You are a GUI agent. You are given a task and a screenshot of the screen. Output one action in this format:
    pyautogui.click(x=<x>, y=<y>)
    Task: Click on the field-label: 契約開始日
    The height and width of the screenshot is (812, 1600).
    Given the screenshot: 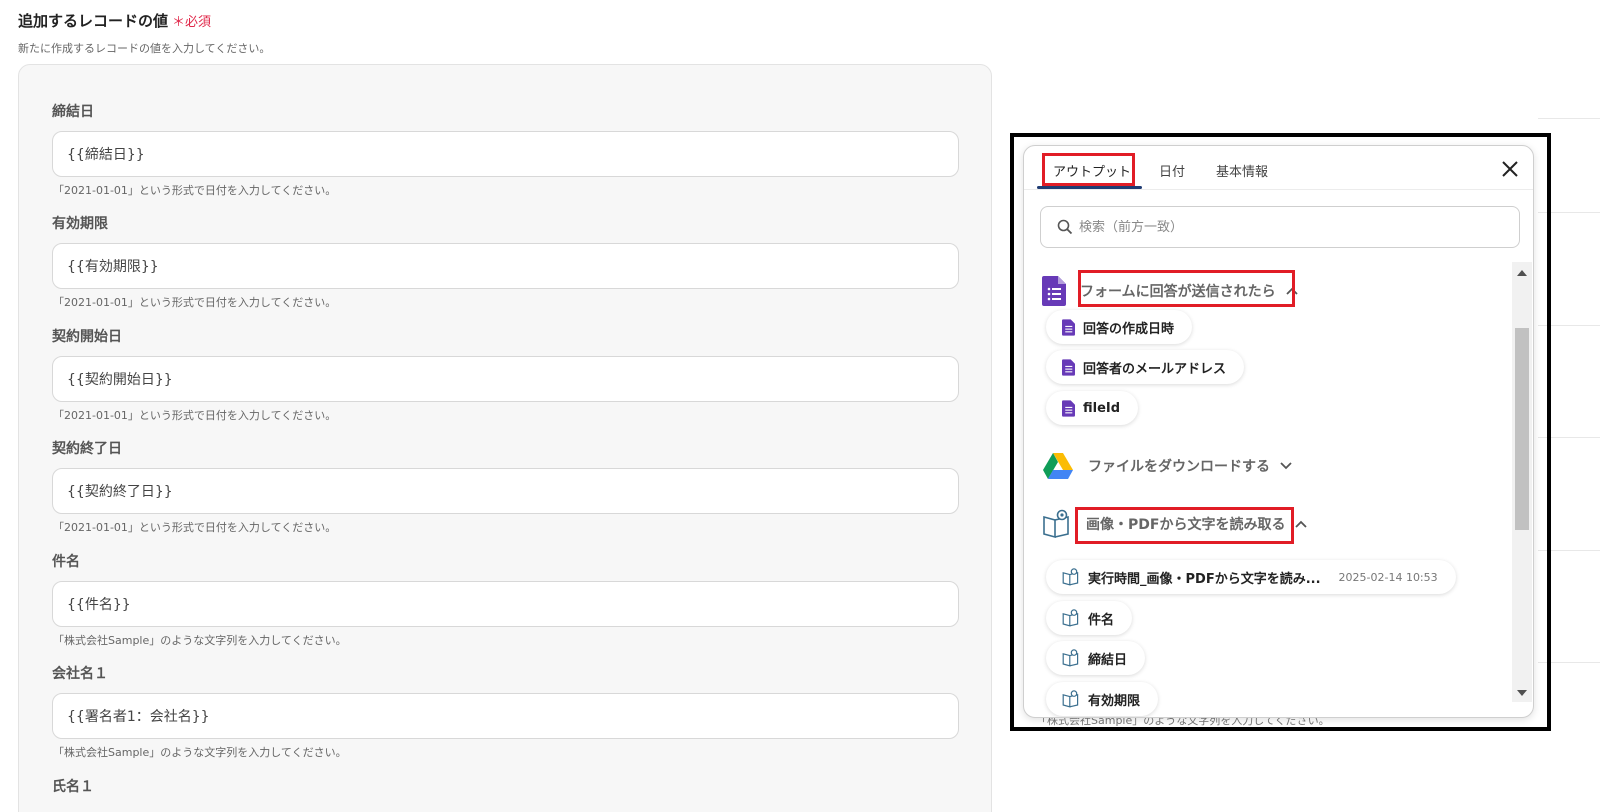 What is the action you would take?
    pyautogui.click(x=87, y=337)
    